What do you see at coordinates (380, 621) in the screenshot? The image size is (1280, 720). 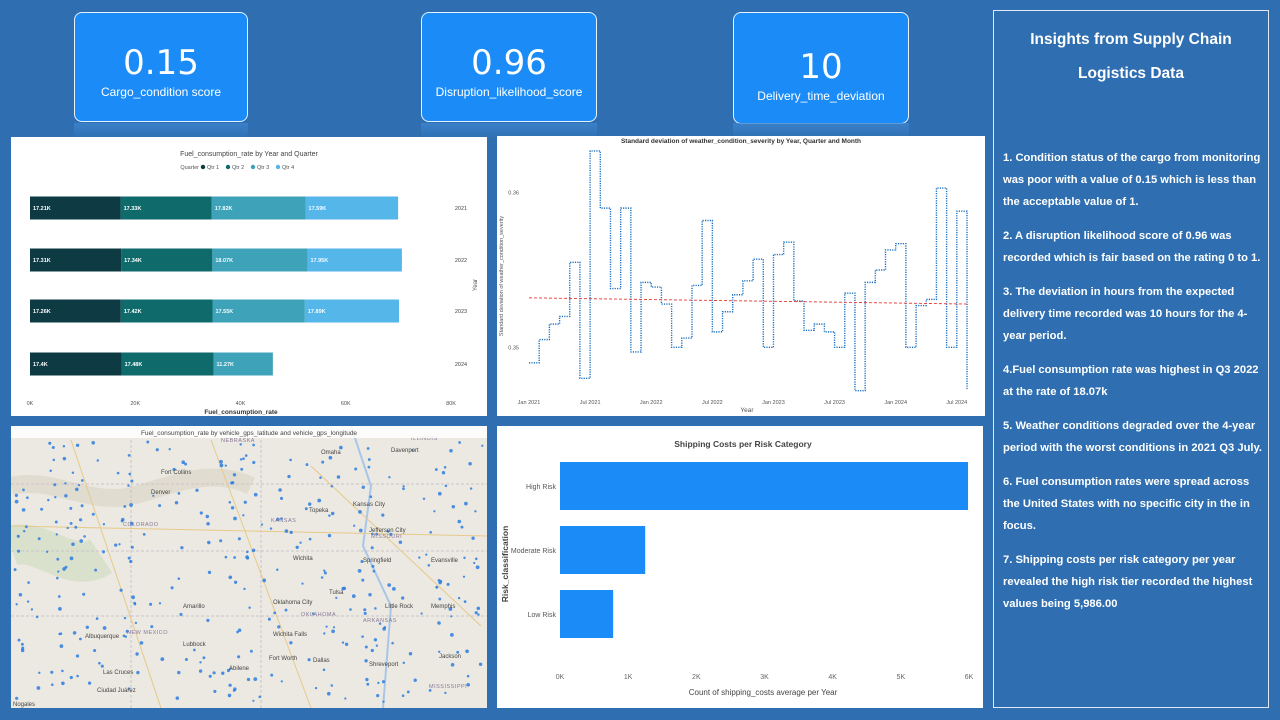 I see `map-label: ARKANSAS` at bounding box center [380, 621].